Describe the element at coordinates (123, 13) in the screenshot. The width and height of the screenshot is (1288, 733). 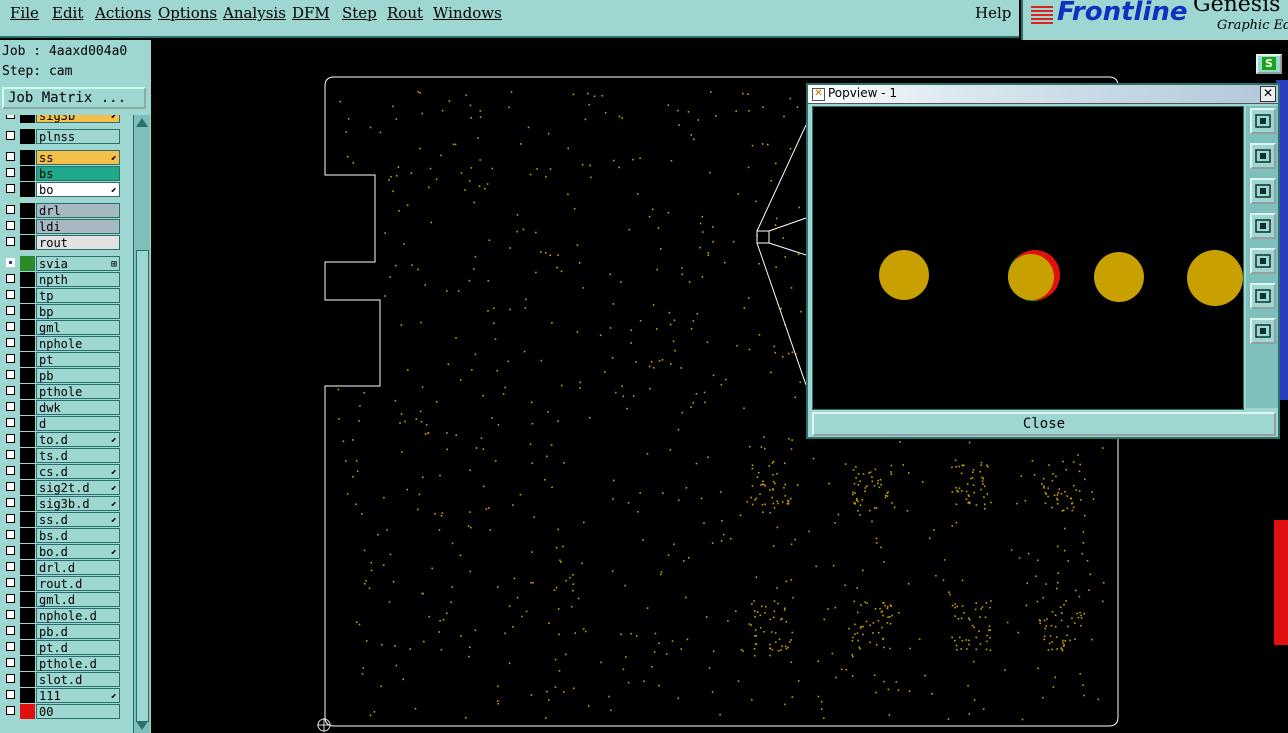
I see `menu-actions: Actions` at that location.